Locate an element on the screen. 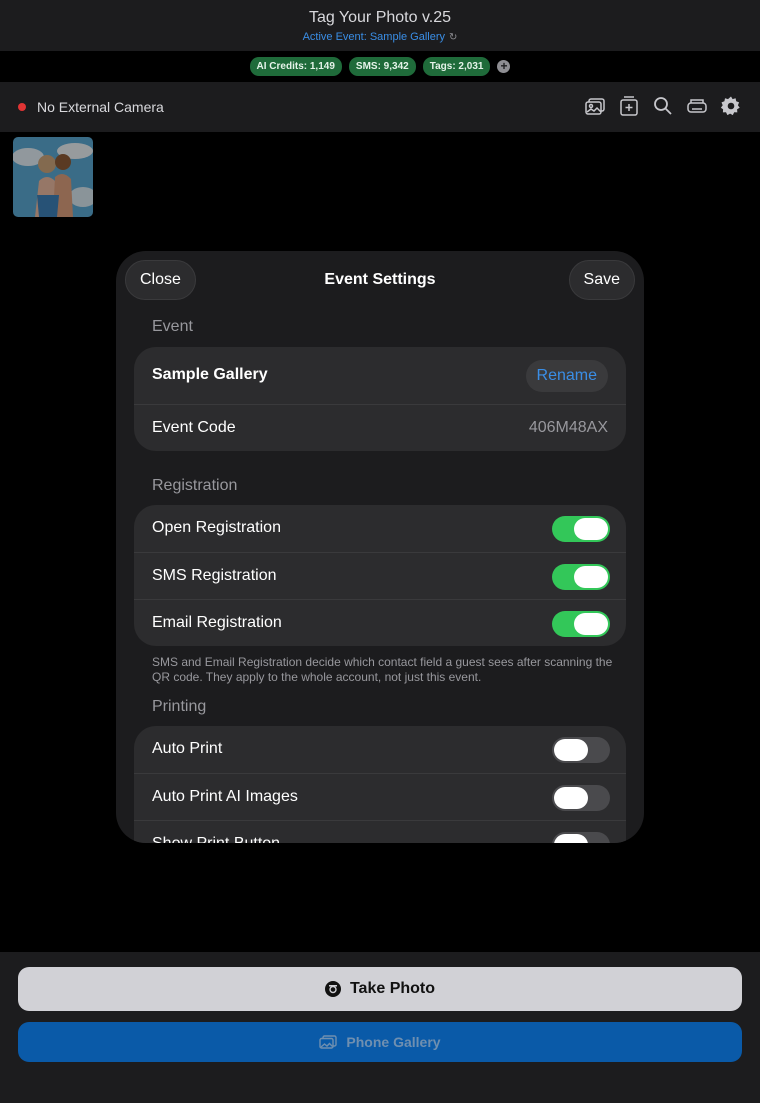 The height and width of the screenshot is (1103, 760). add-credits-icon: + is located at coordinates (504, 66).